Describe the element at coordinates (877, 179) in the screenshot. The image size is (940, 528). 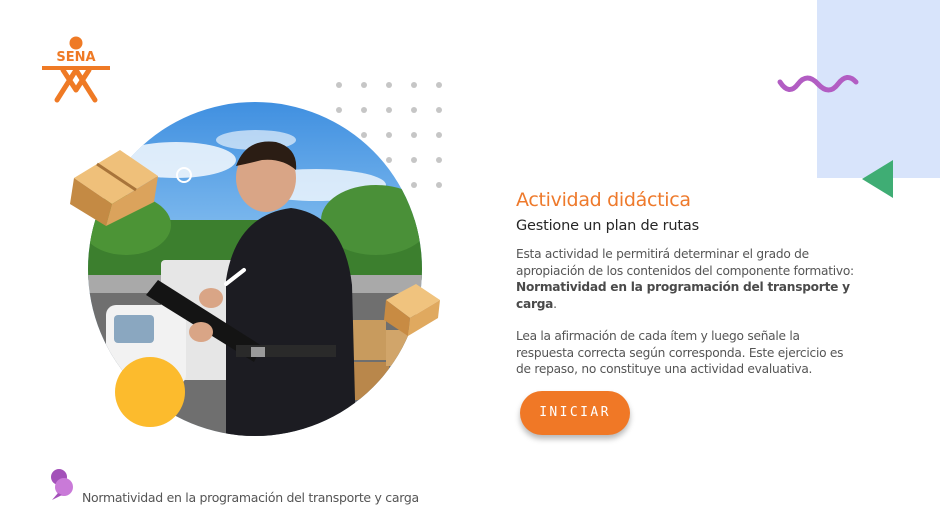
I see `triangle-shape` at that location.